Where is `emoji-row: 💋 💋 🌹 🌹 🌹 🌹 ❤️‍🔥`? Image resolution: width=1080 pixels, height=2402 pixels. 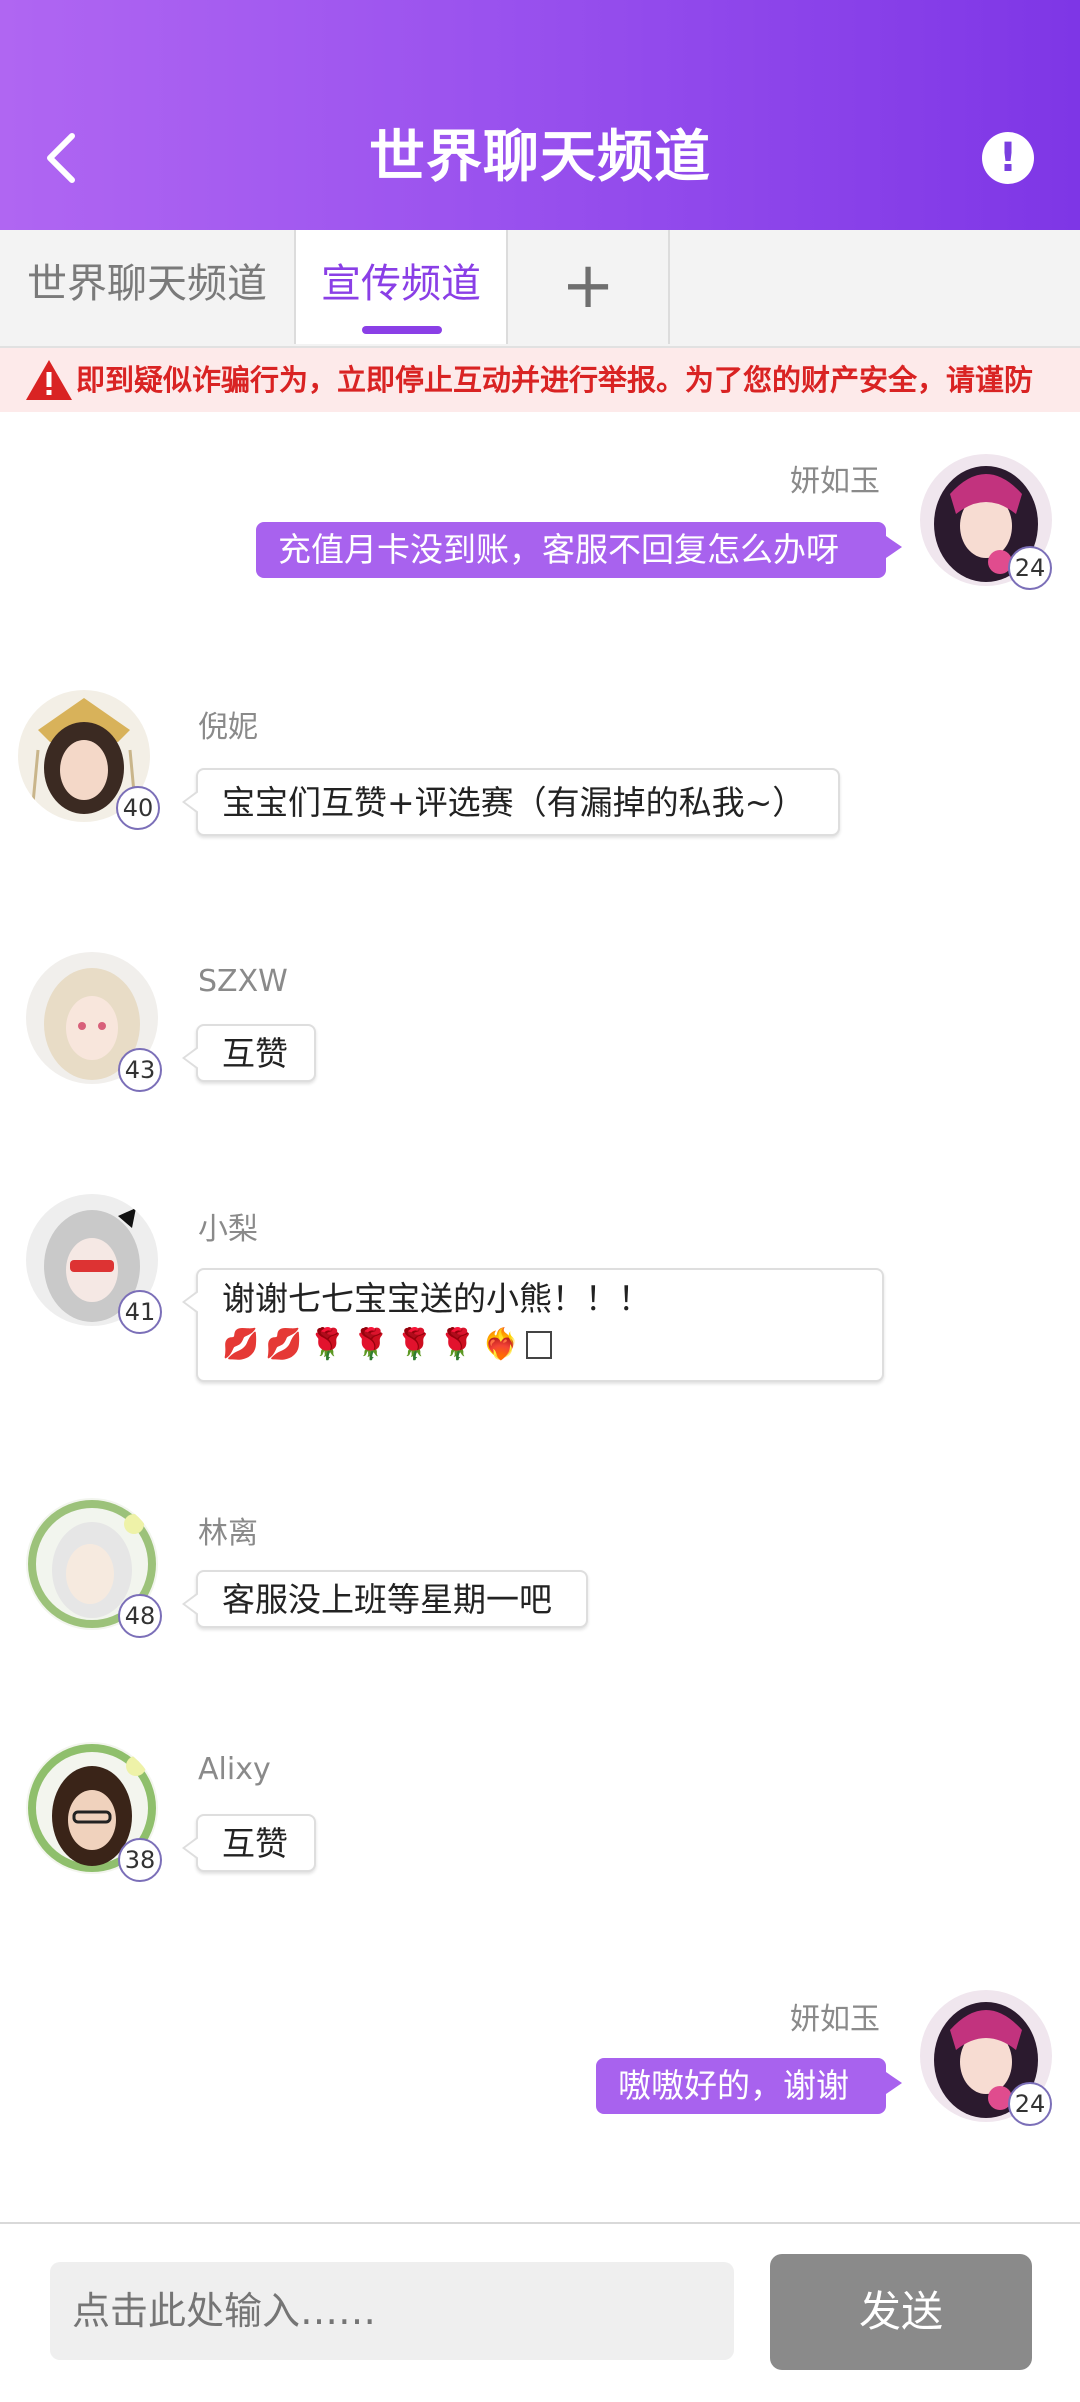
emoji-row: 💋 💋 🌹 🌹 🌹 🌹 ❤️‍🔥 is located at coordinates (540, 1345).